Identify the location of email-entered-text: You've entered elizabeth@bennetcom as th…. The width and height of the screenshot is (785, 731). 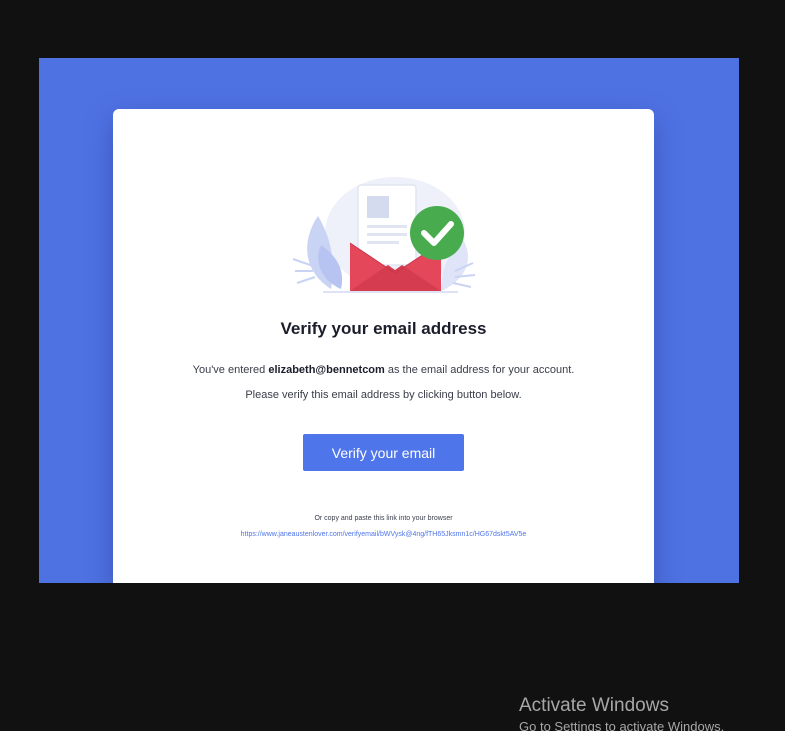
(383, 370).